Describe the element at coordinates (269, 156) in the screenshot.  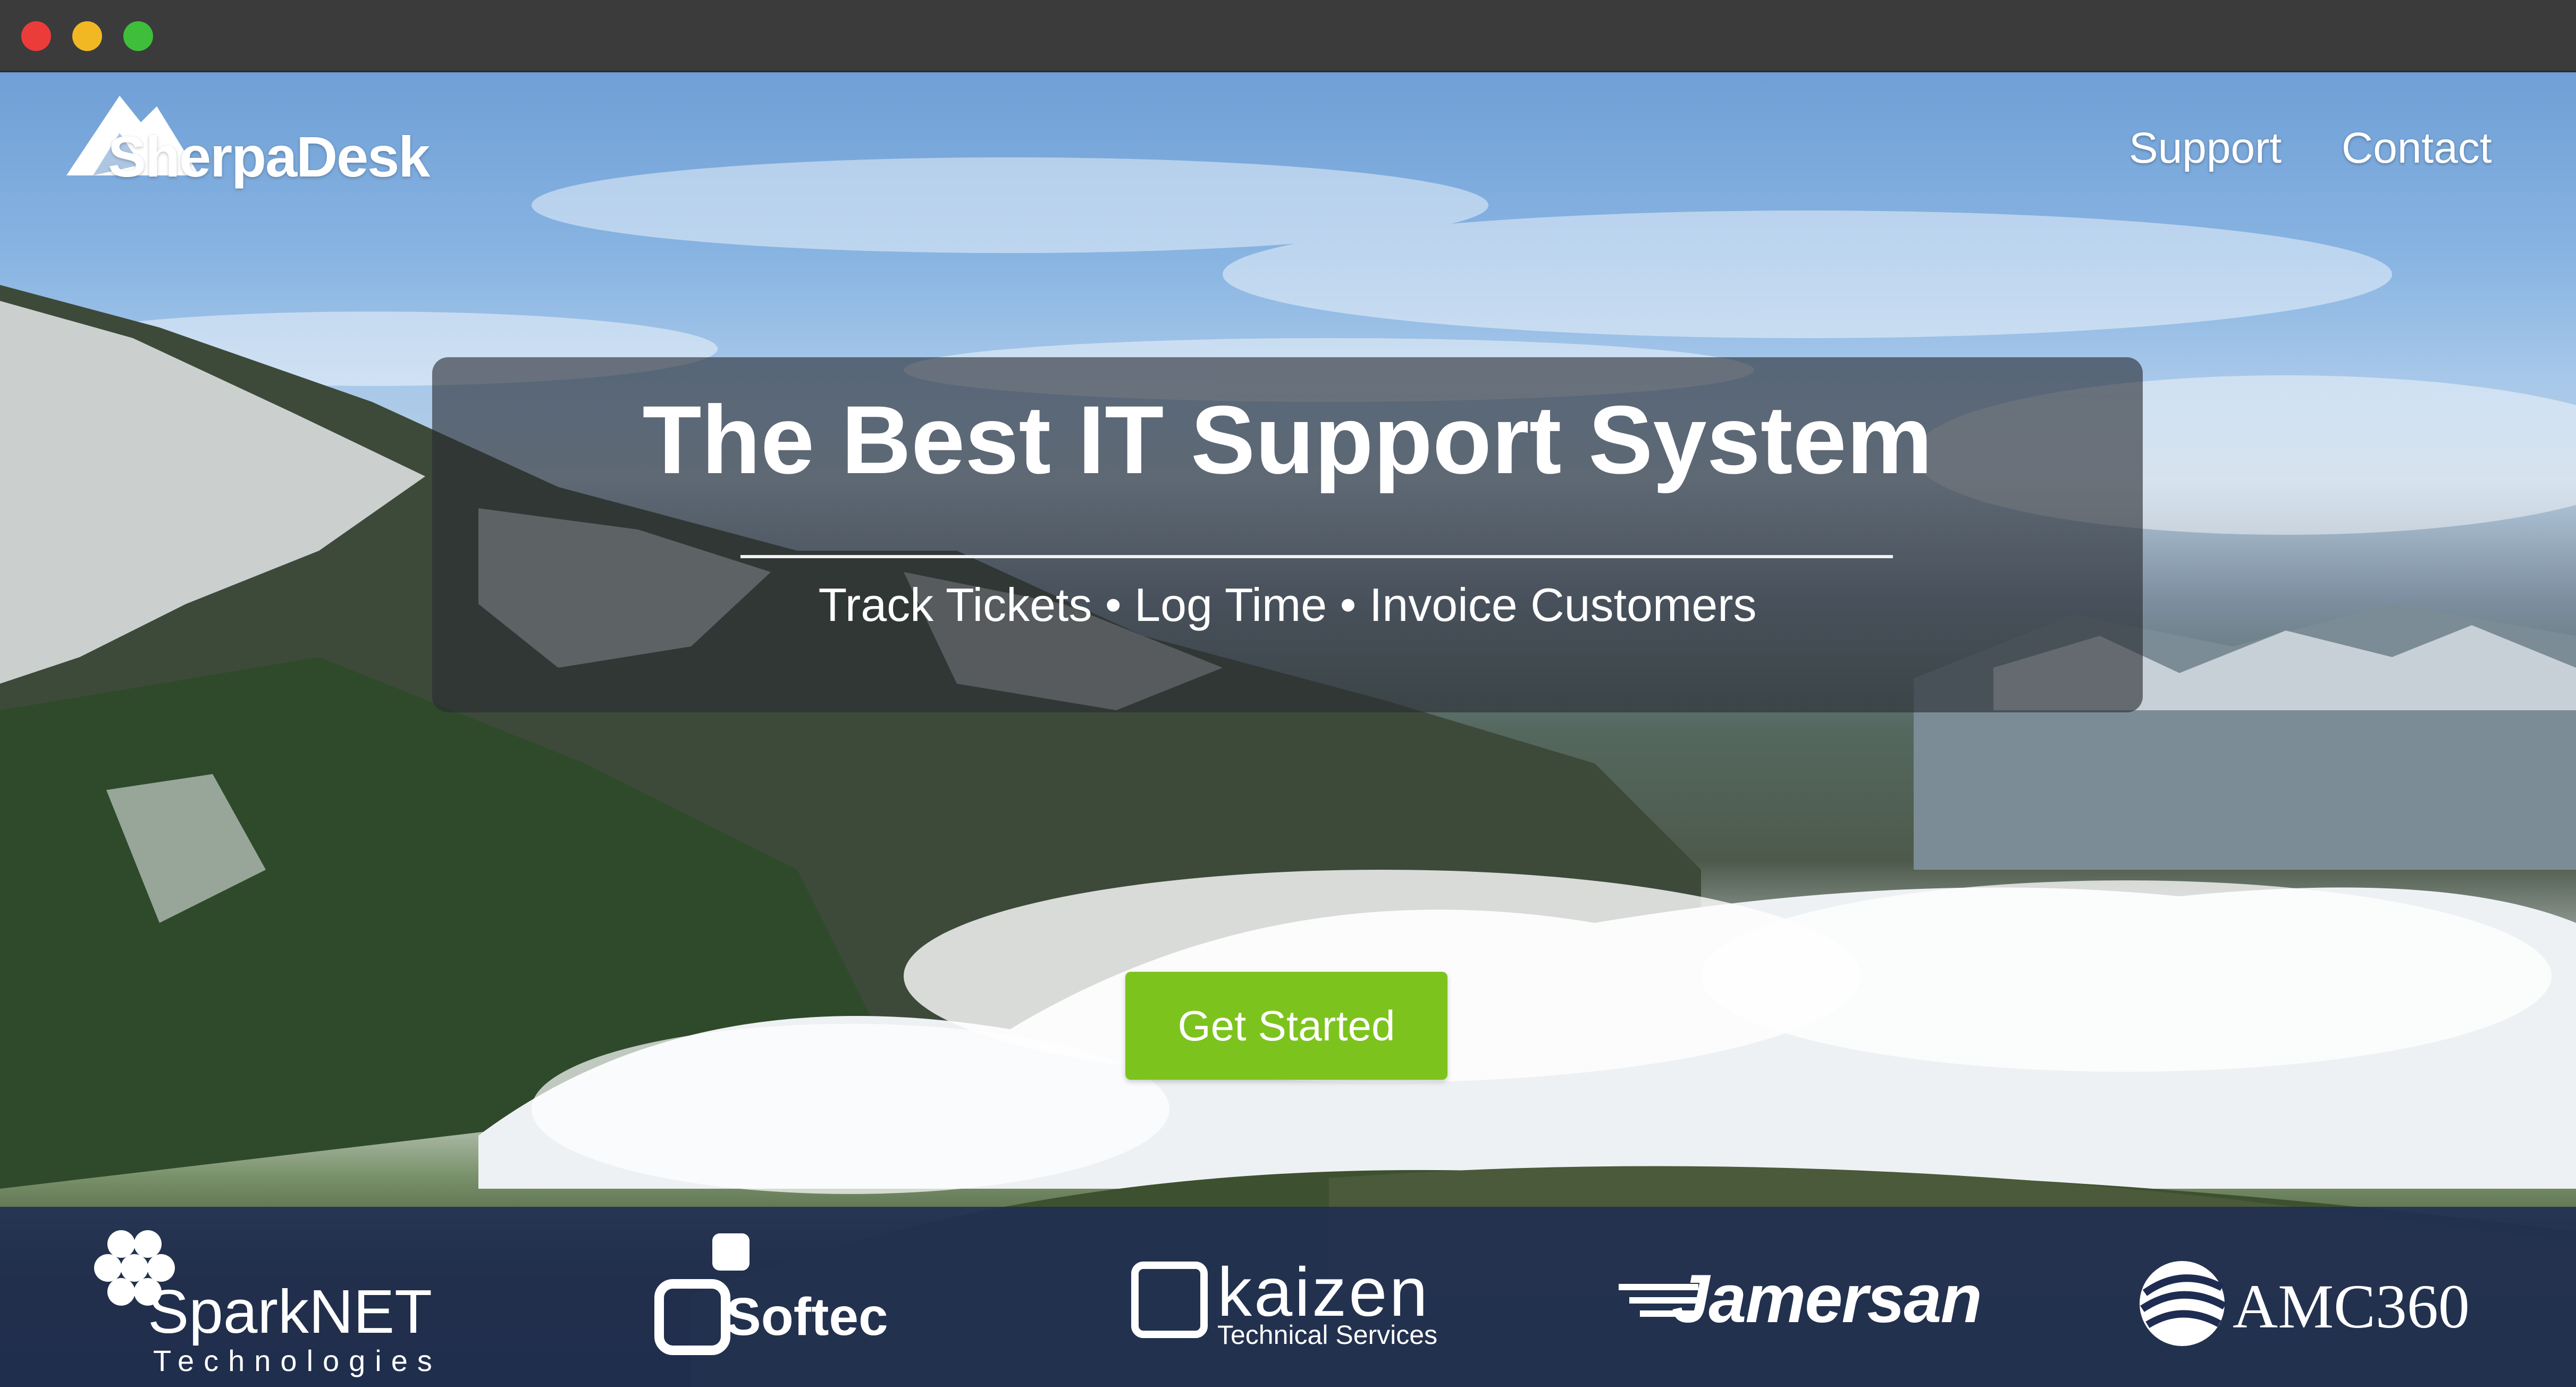
I see `logo-text: SherpaDesk` at that location.